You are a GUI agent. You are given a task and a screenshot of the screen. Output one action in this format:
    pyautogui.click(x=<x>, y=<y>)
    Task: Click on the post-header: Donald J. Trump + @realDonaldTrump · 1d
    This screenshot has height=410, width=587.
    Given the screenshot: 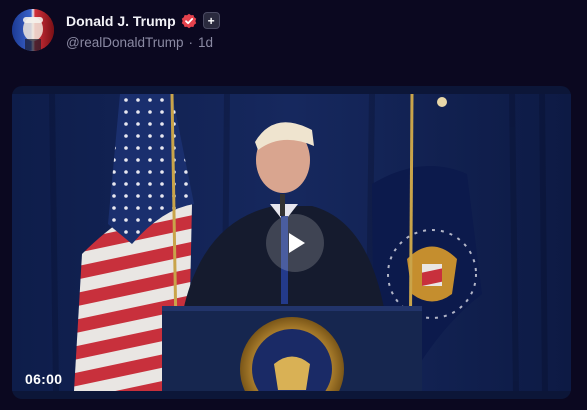 What is the action you would take?
    pyautogui.click(x=116, y=30)
    